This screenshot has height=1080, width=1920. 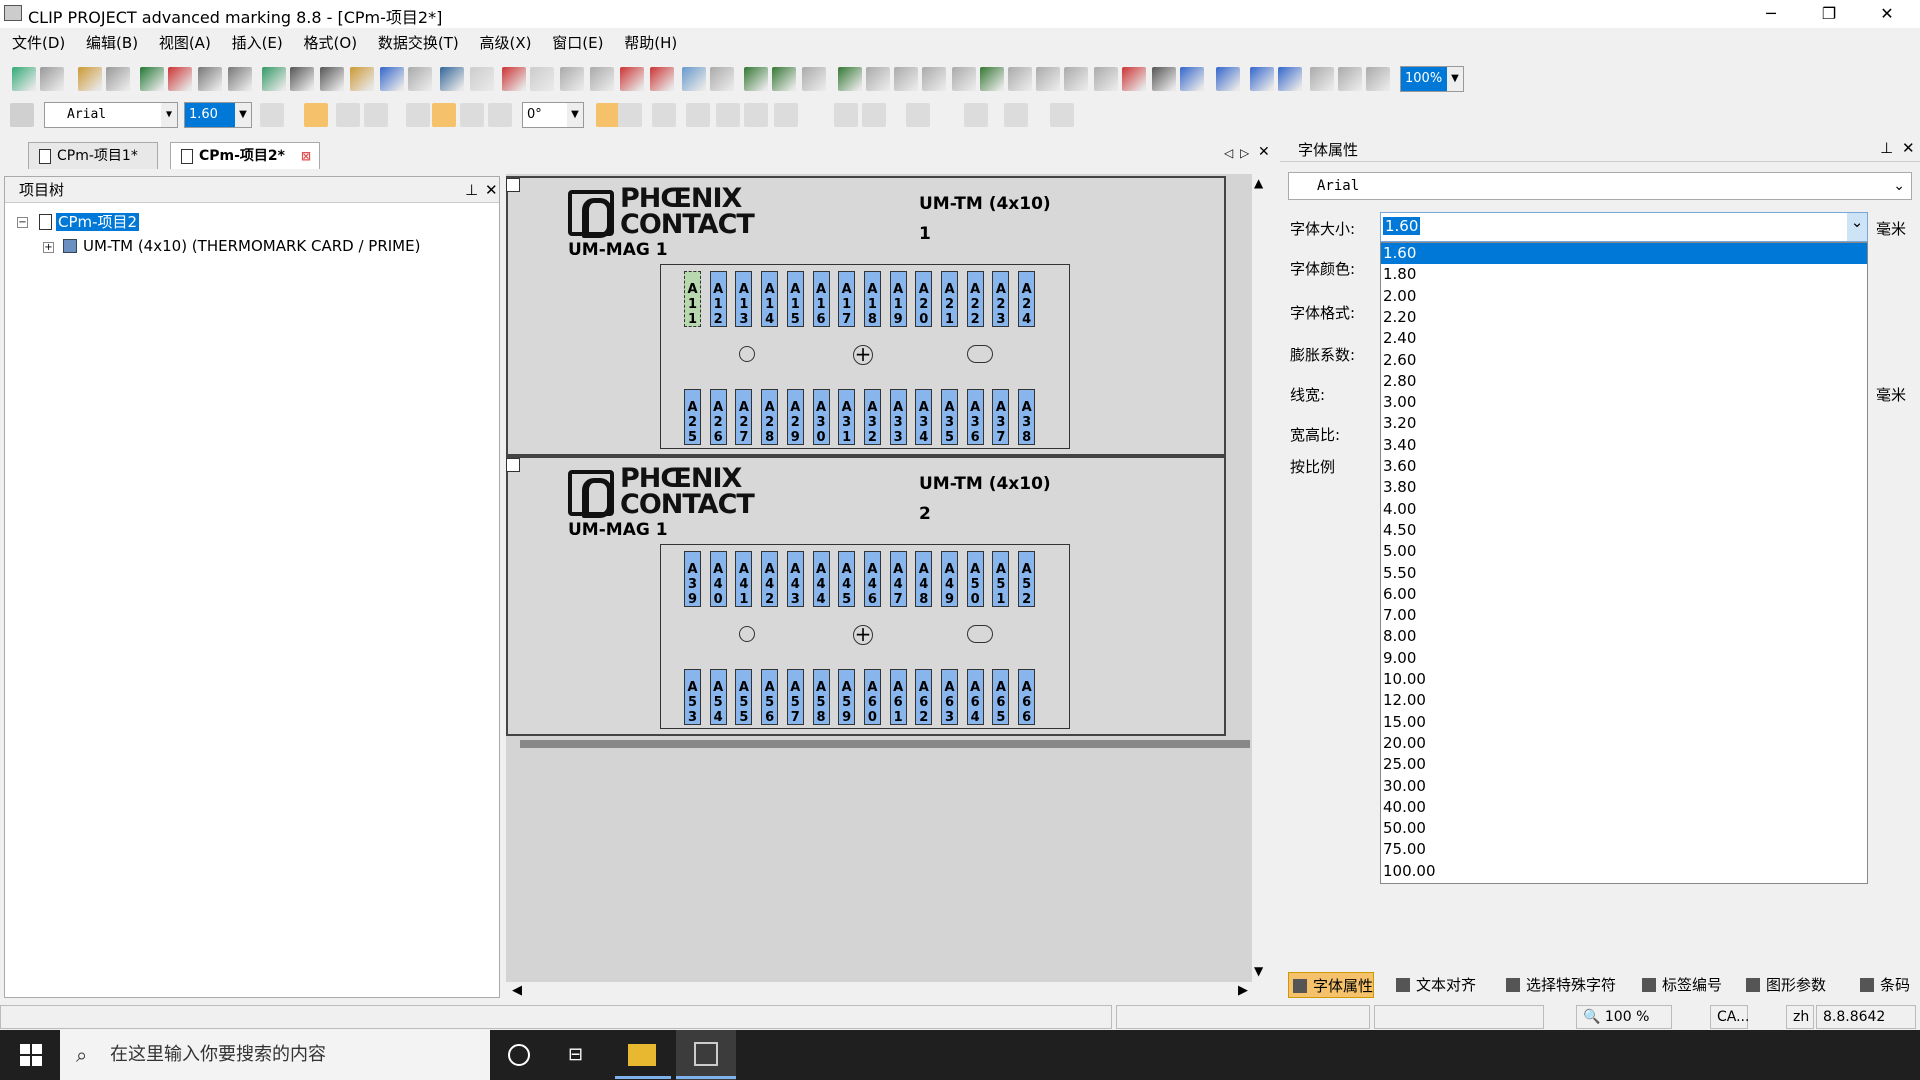 What do you see at coordinates (1001, 299) in the screenshot?
I see `marker-cell: A23` at bounding box center [1001, 299].